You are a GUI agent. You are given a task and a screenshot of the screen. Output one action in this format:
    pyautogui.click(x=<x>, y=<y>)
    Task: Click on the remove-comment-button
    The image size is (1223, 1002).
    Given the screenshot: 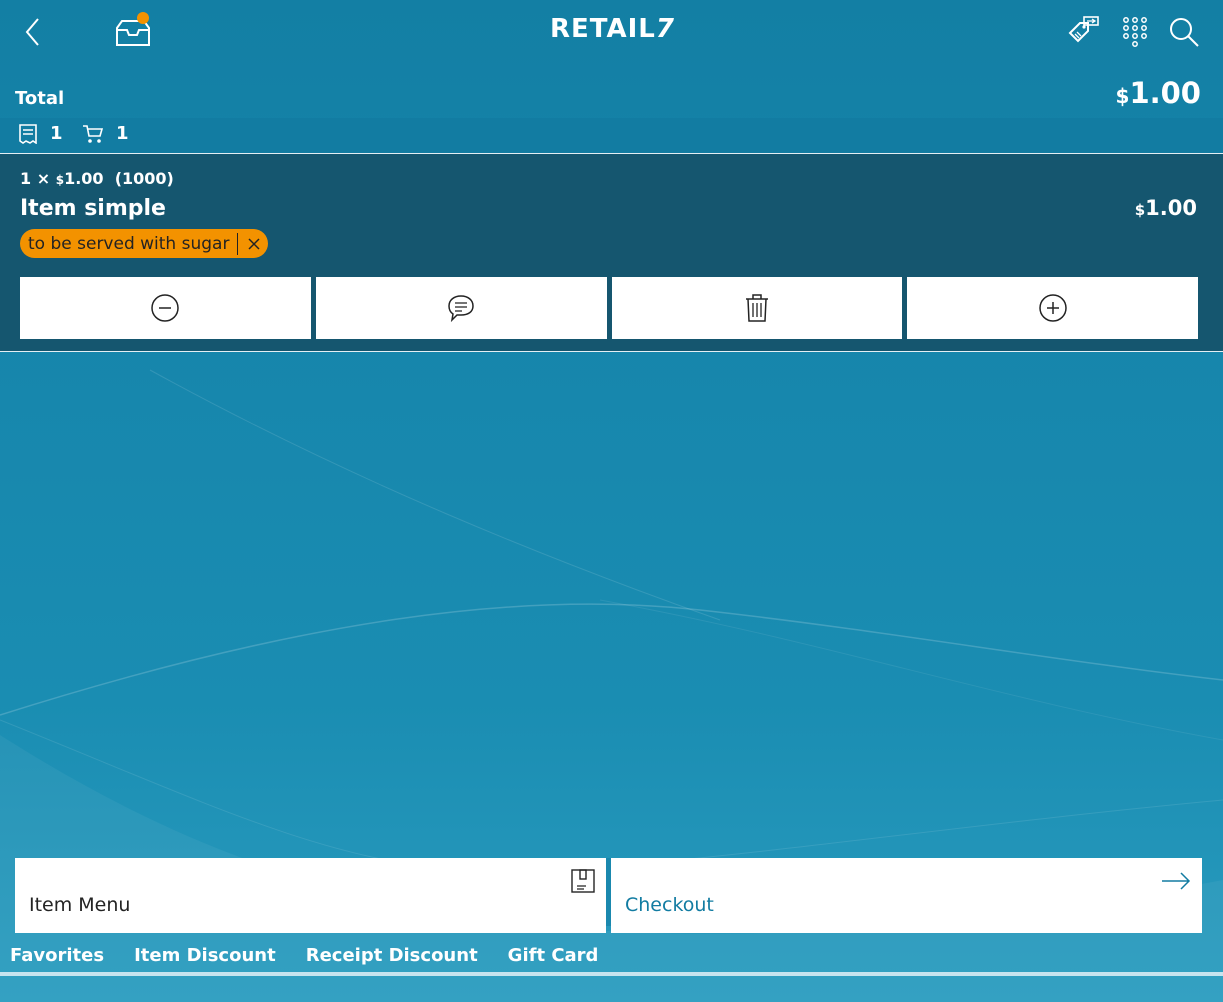 What is the action you would take?
    pyautogui.click(x=254, y=244)
    